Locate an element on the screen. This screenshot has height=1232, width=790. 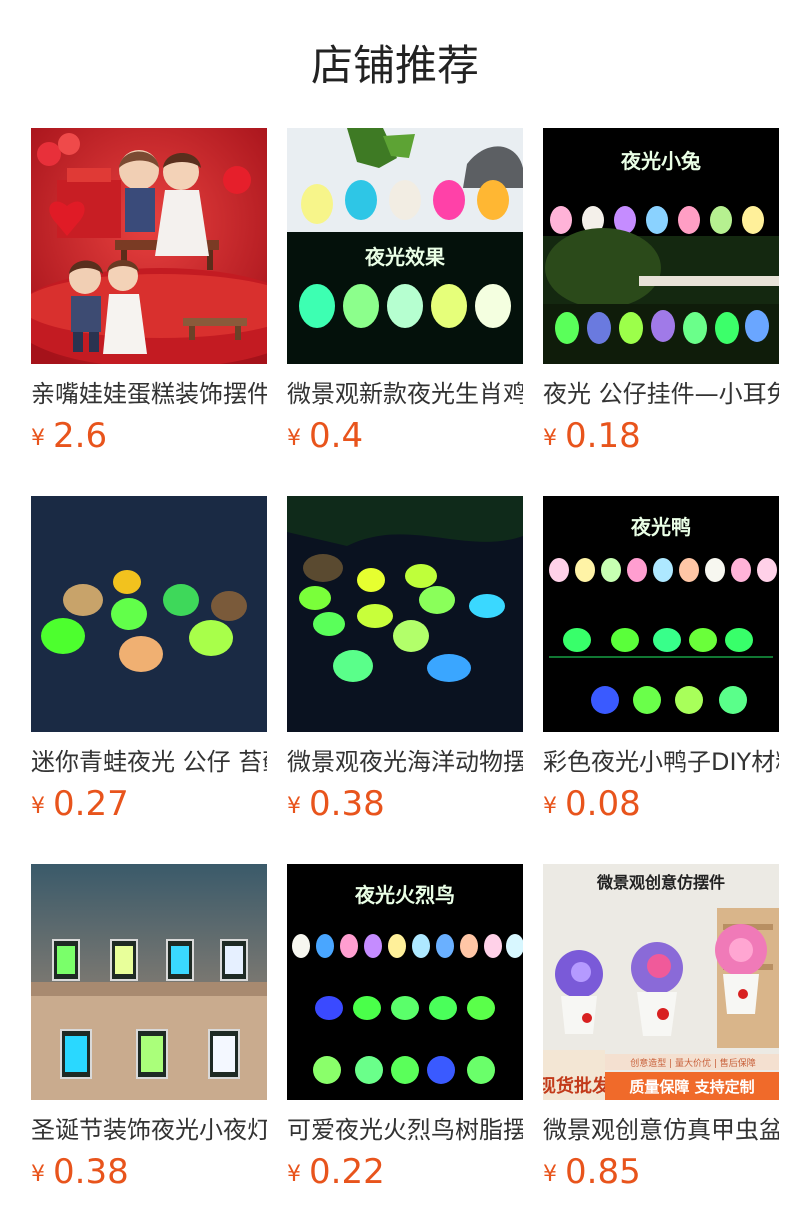
product-image: 夜光效果 is located at coordinates (405, 246).